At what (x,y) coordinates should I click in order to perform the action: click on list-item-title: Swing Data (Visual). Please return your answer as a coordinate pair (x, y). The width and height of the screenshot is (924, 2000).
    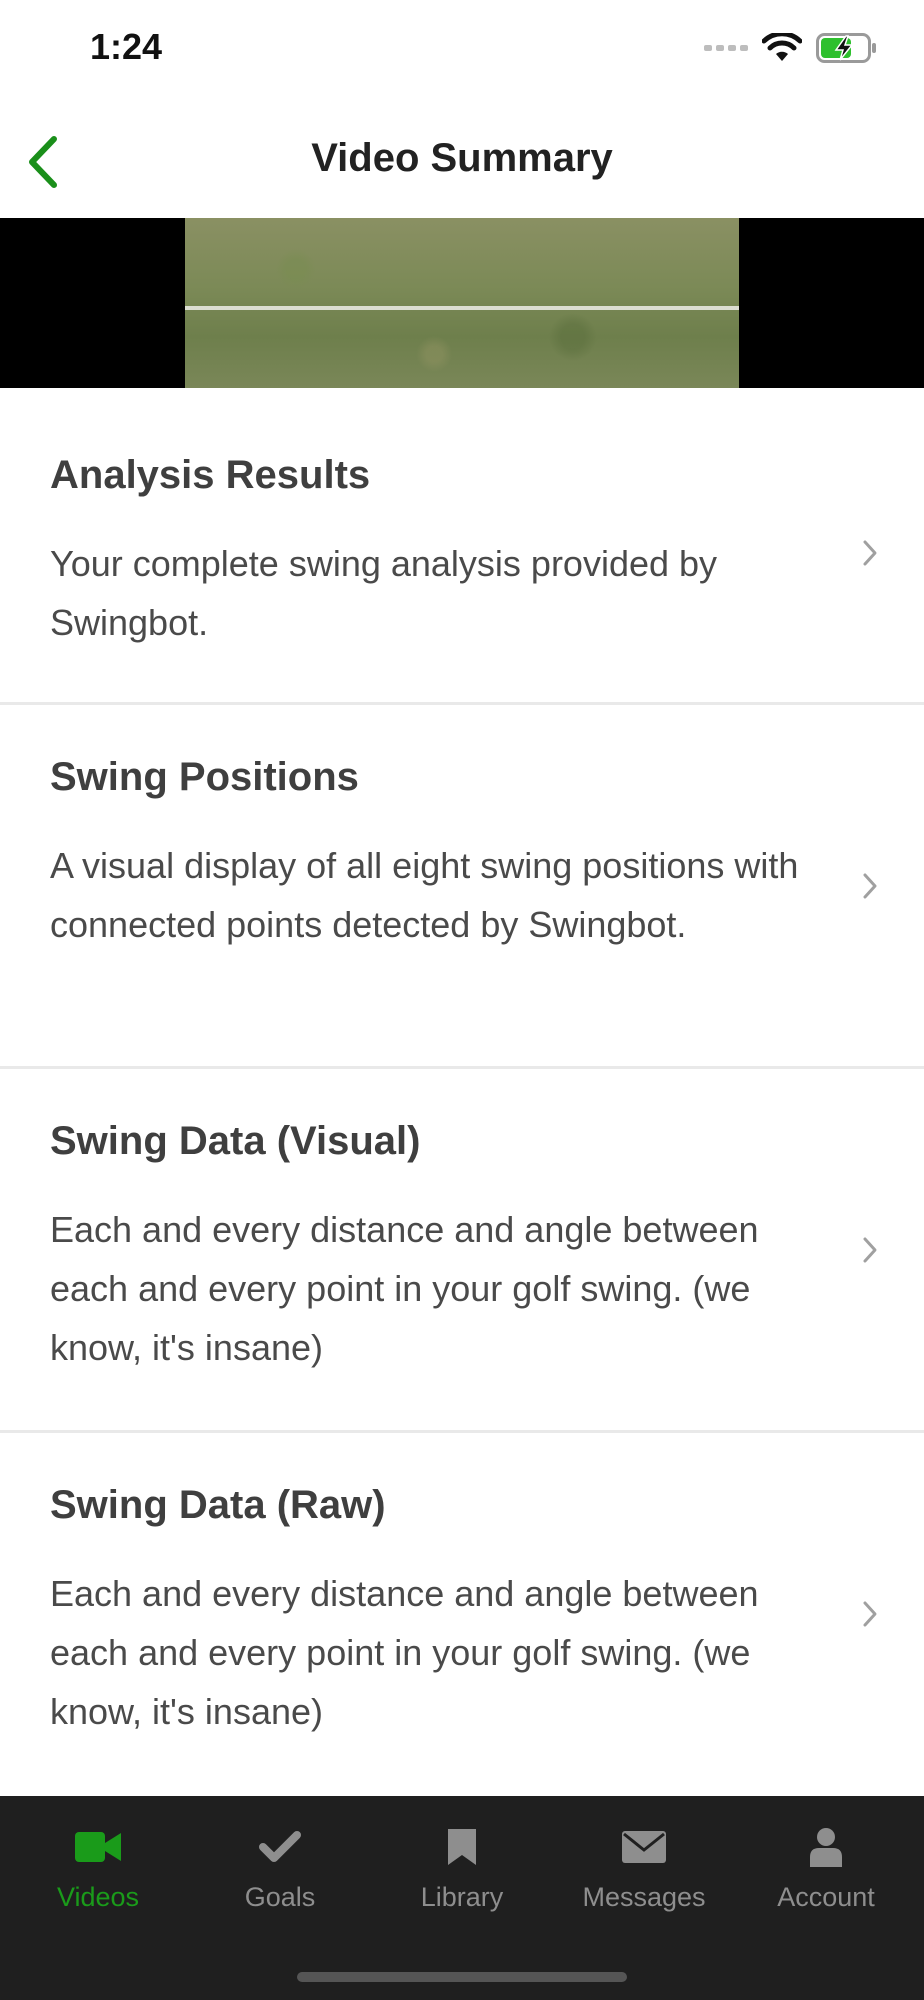
    Looking at the image, I should click on (235, 1141).